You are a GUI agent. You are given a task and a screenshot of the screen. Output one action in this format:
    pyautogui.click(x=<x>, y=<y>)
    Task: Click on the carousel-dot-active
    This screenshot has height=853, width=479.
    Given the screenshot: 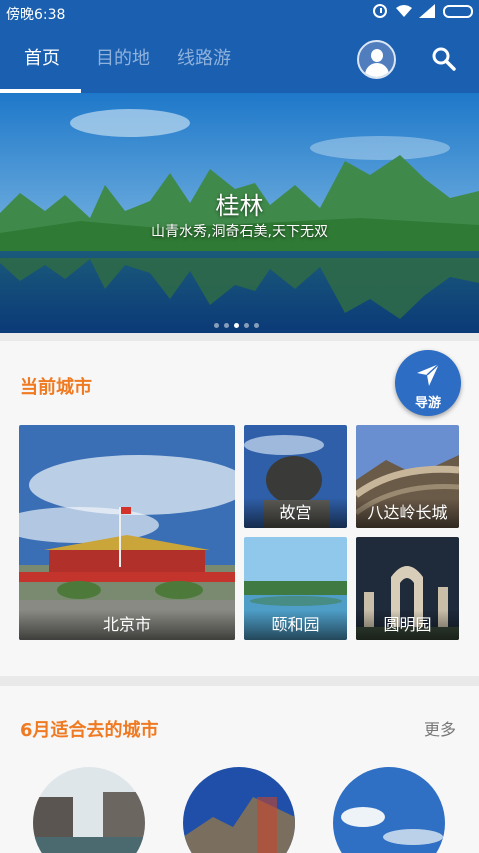 What is the action you would take?
    pyautogui.click(x=236, y=325)
    